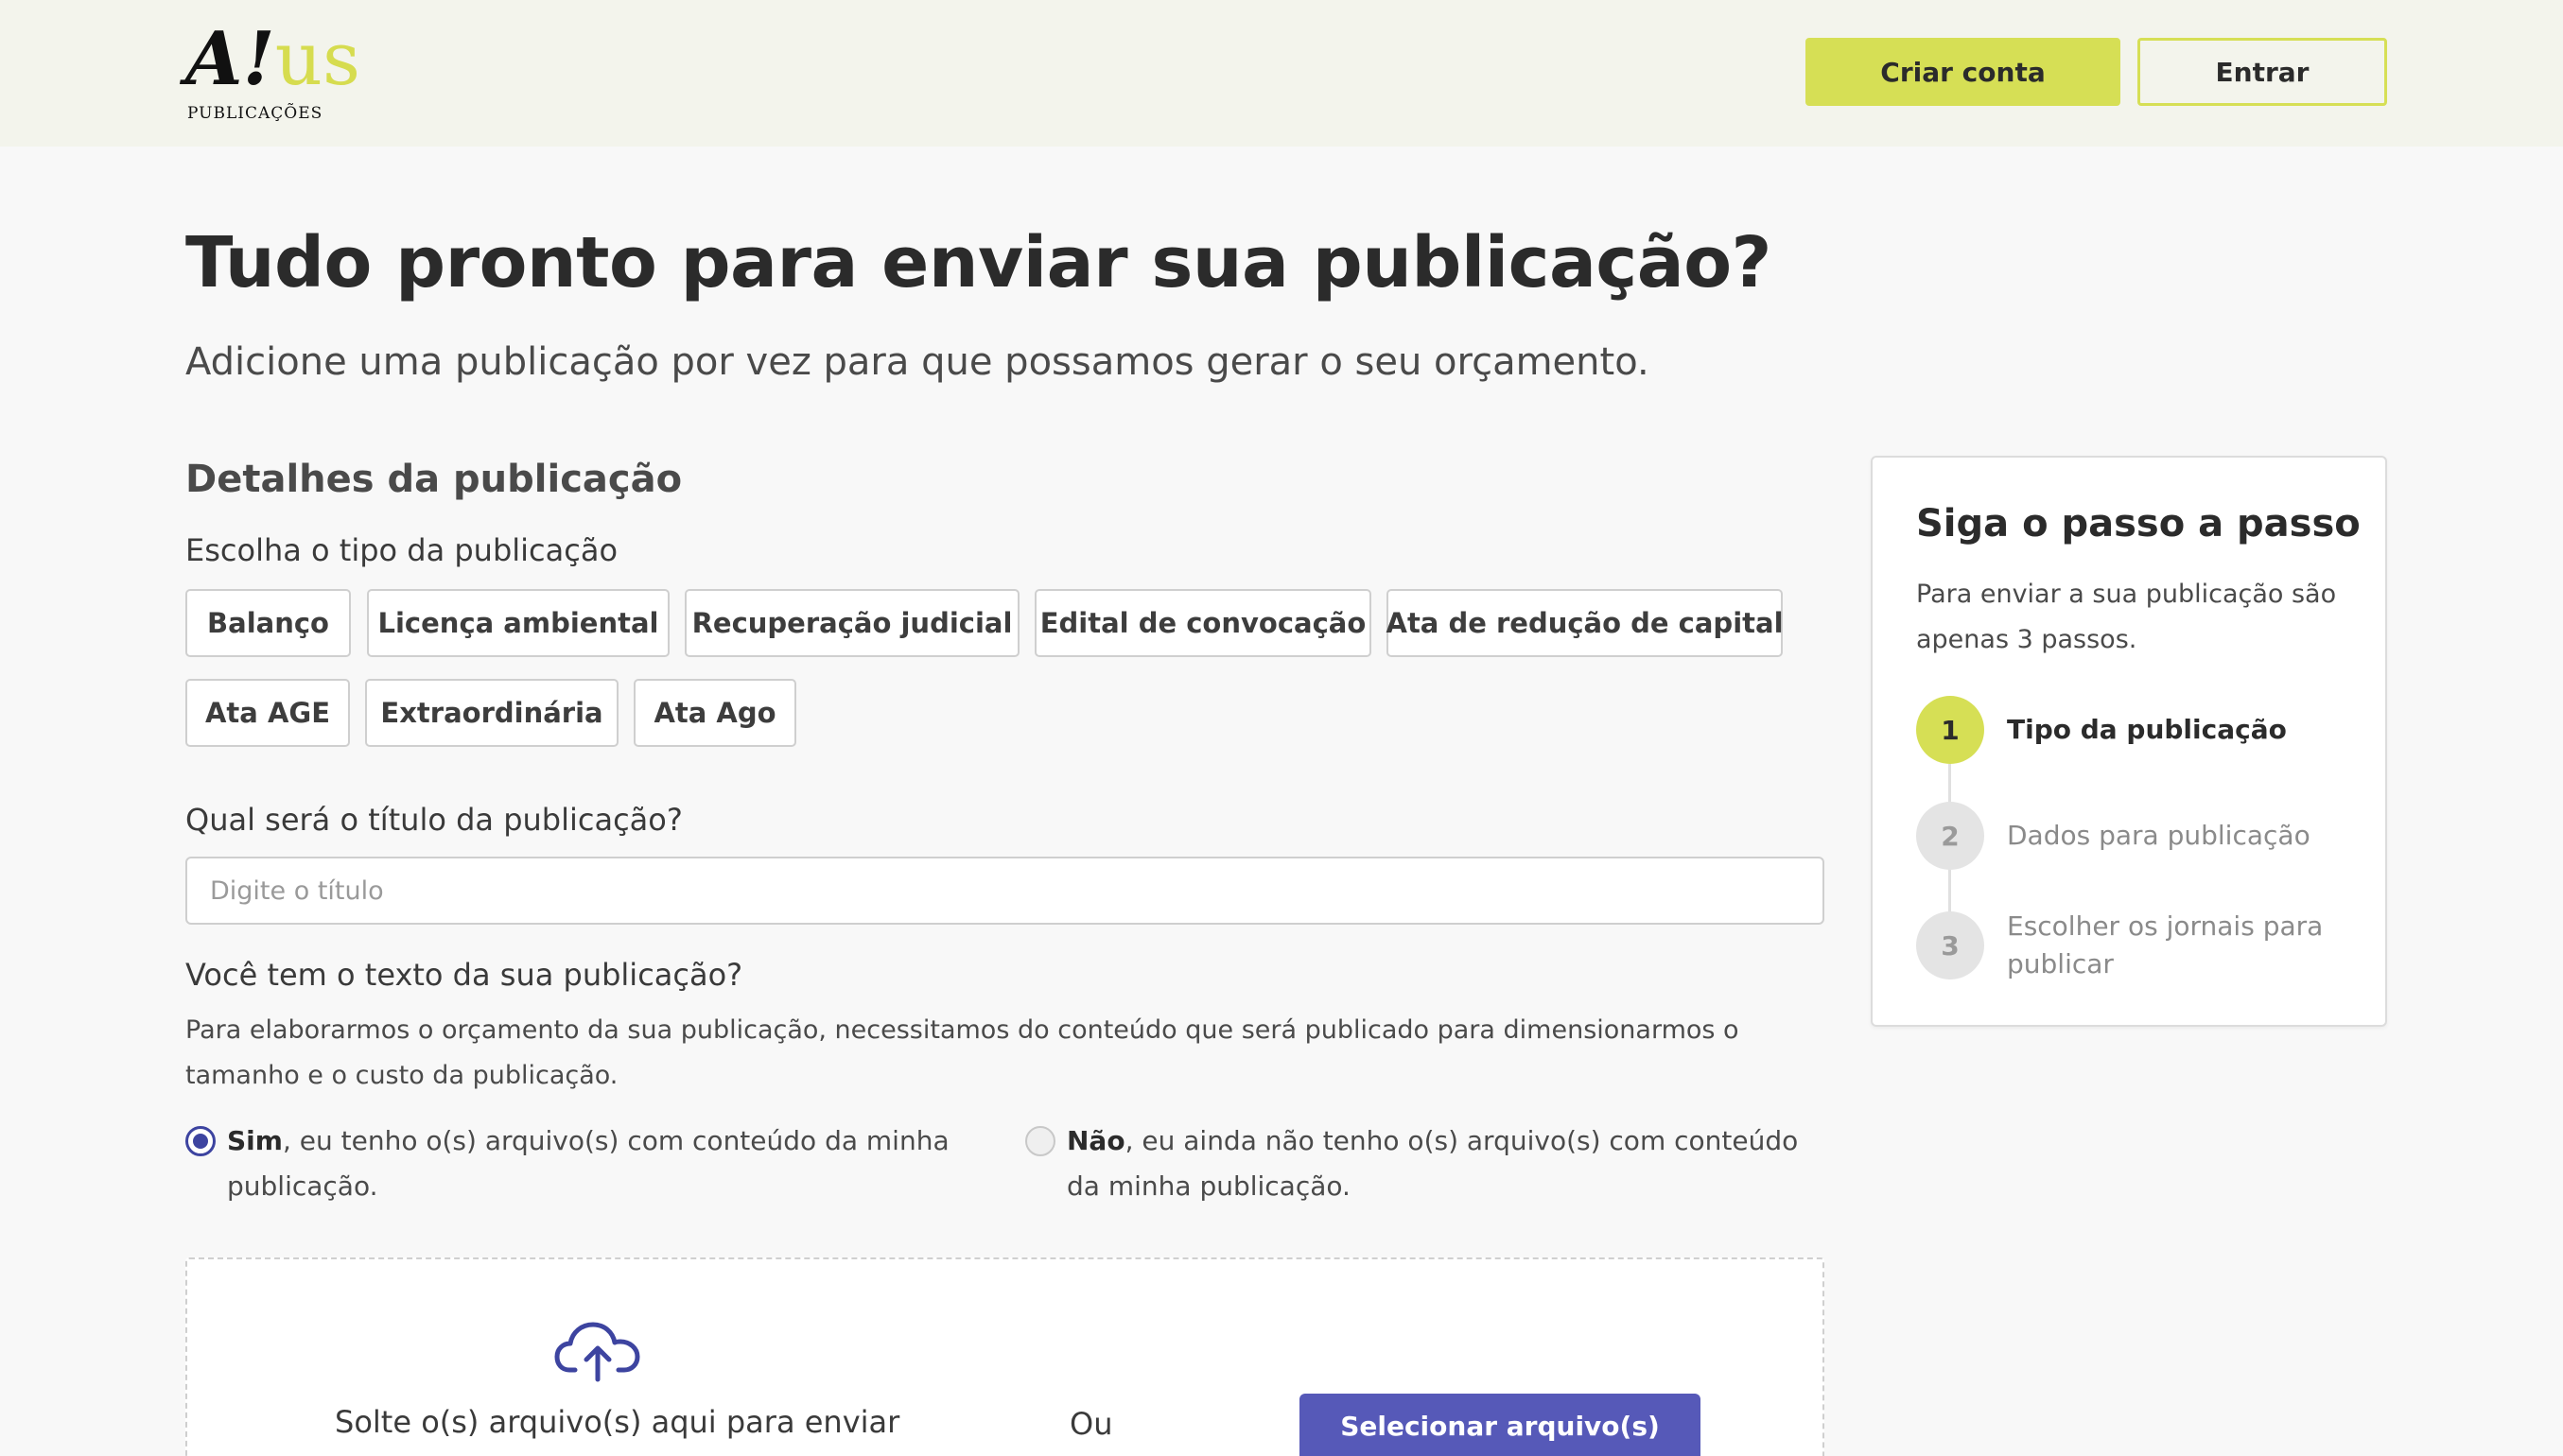 This screenshot has height=1456, width=2563. Describe the element at coordinates (2262, 72) in the screenshot. I see `login-button: Entrar` at that location.